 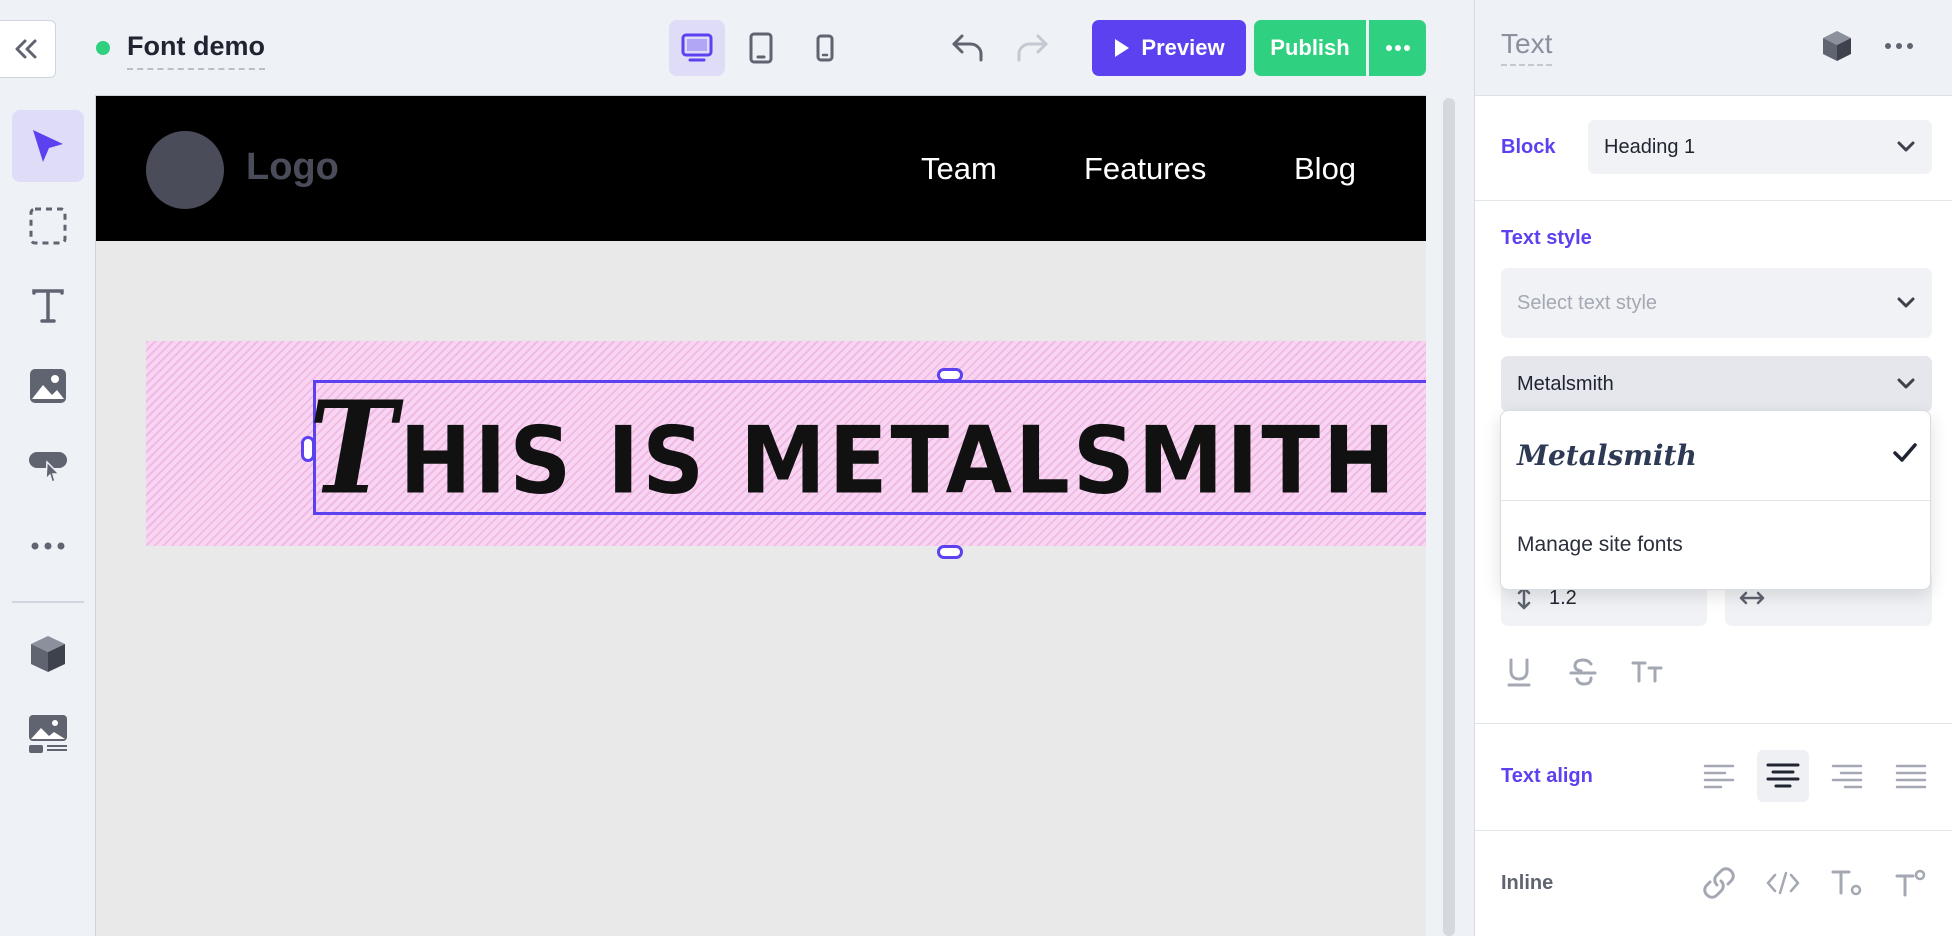 I want to click on top-bar: Font demo Preview Publish, so click(x=737, y=48).